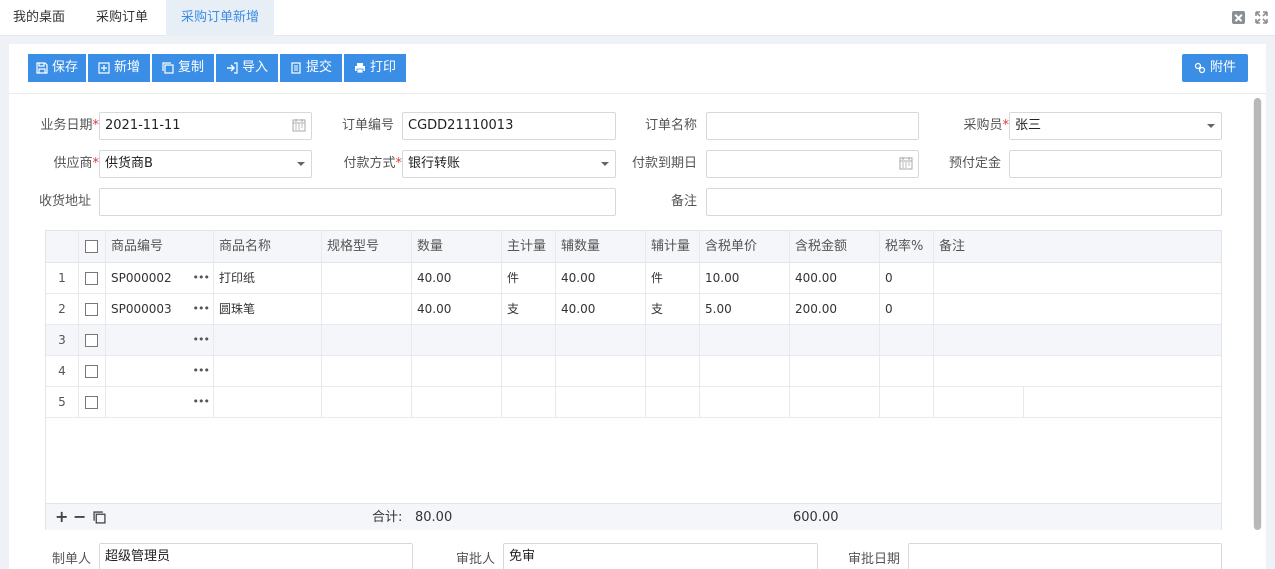  Describe the element at coordinates (745, 309) in the screenshot. I see `cell-price: 5.00` at that location.